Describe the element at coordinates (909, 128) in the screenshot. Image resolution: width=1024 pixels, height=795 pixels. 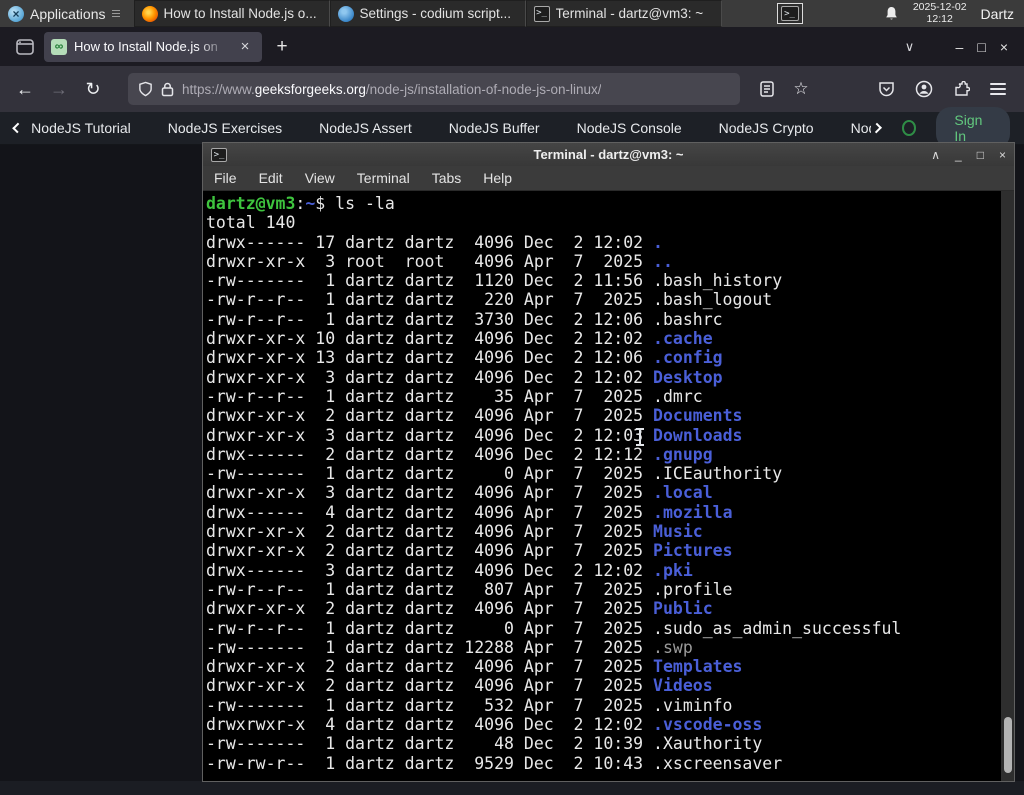
I see `search-icon` at that location.